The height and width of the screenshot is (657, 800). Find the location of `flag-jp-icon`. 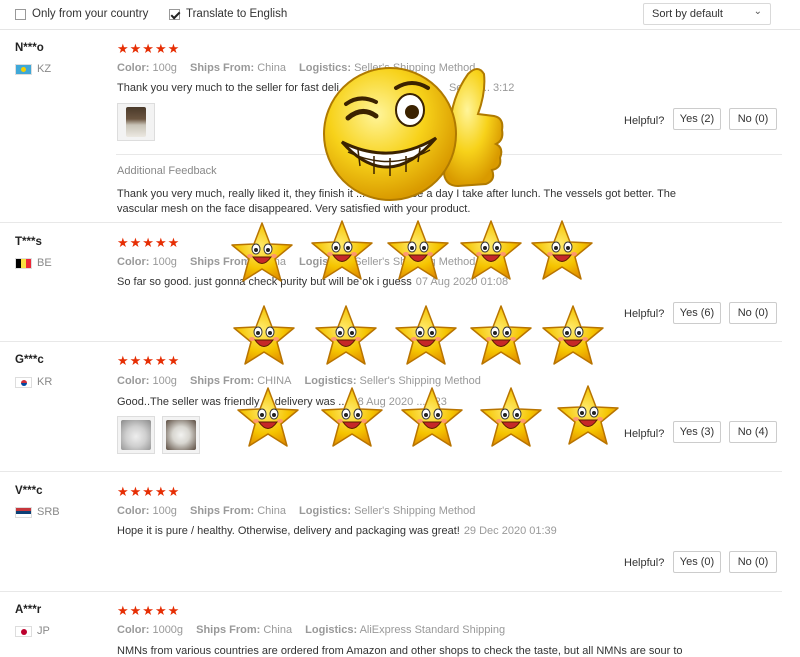

flag-jp-icon is located at coordinates (23, 631).